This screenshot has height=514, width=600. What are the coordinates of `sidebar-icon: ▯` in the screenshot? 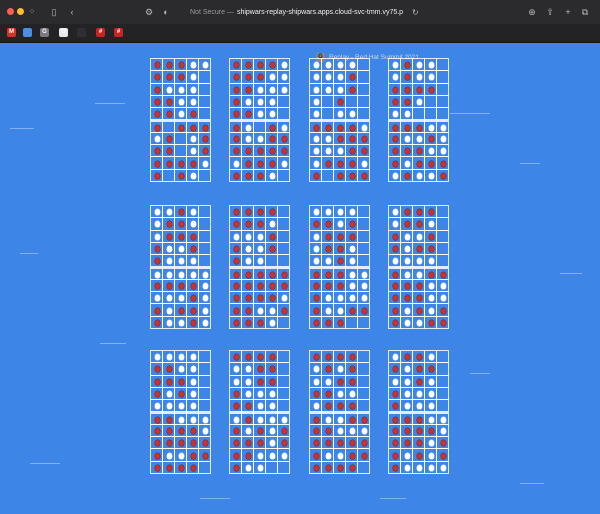 It's located at (54, 12).